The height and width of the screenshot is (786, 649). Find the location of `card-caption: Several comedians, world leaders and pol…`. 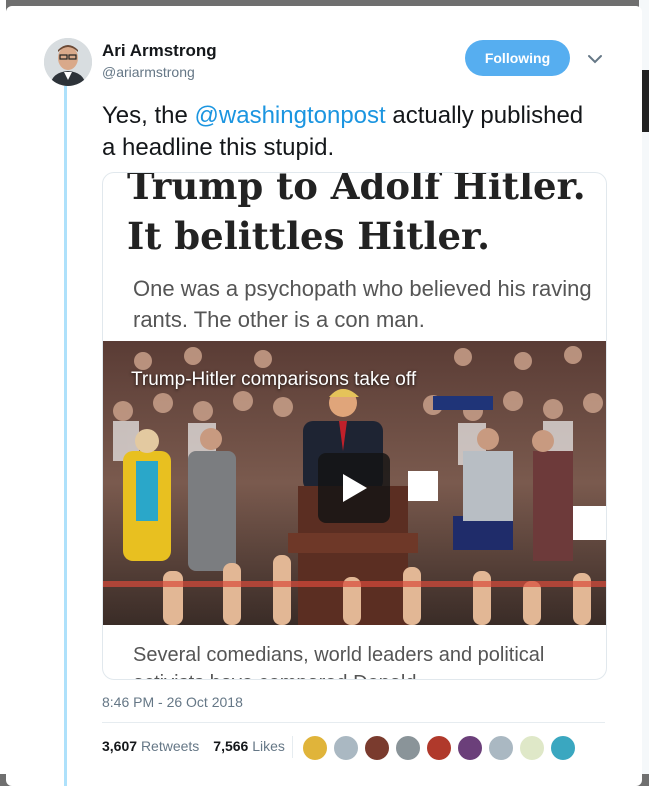

card-caption: Several comedians, world leaders and pol… is located at coordinates (339, 661).